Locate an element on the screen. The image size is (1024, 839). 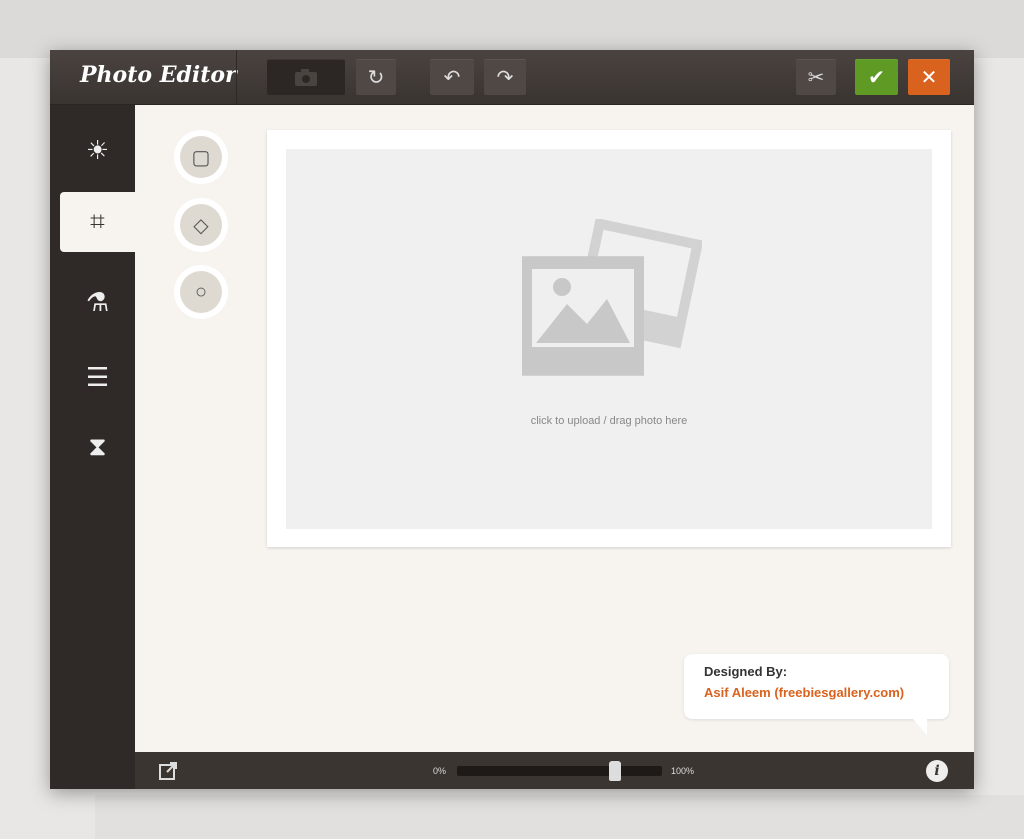
settings-button: ✂ is located at coordinates (816, 77).